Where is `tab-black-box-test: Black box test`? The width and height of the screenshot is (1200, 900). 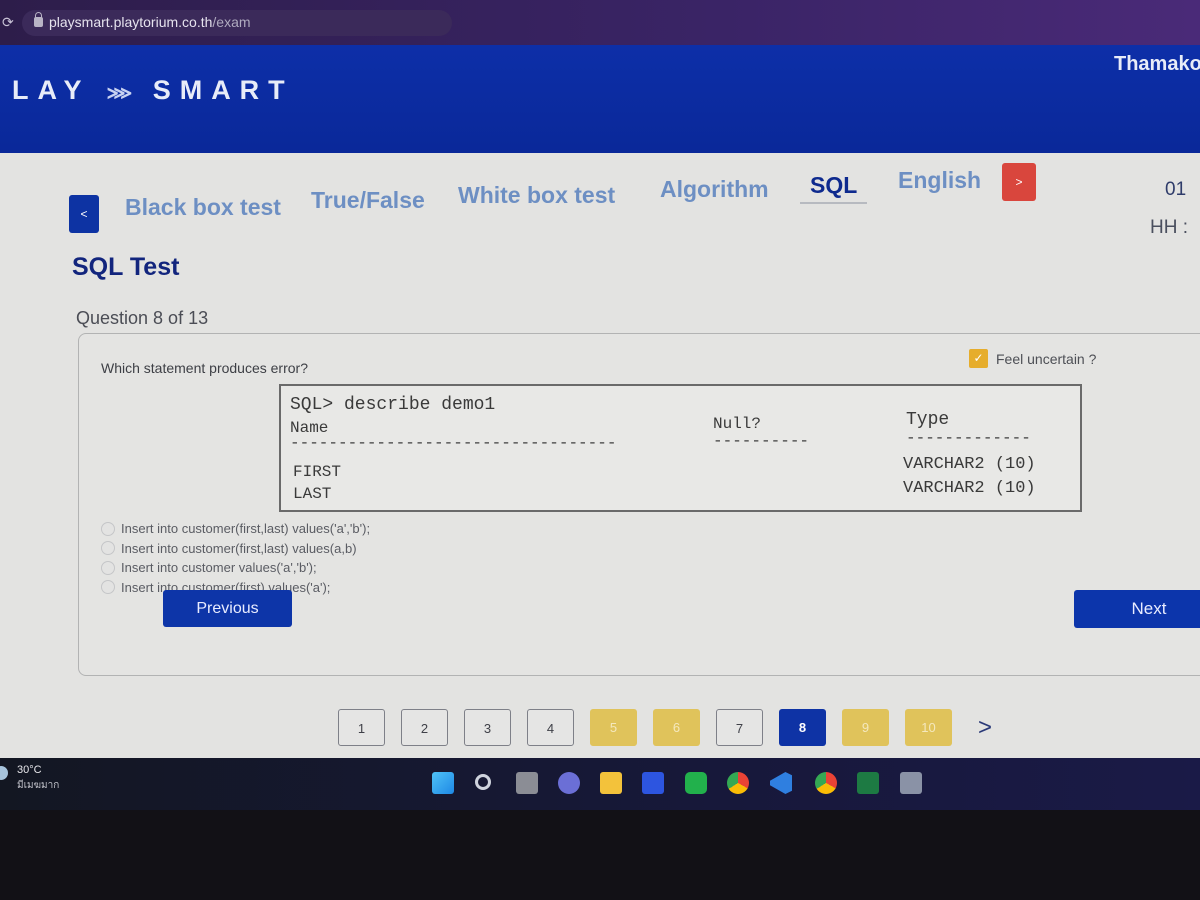 tab-black-box-test: Black box test is located at coordinates (203, 207).